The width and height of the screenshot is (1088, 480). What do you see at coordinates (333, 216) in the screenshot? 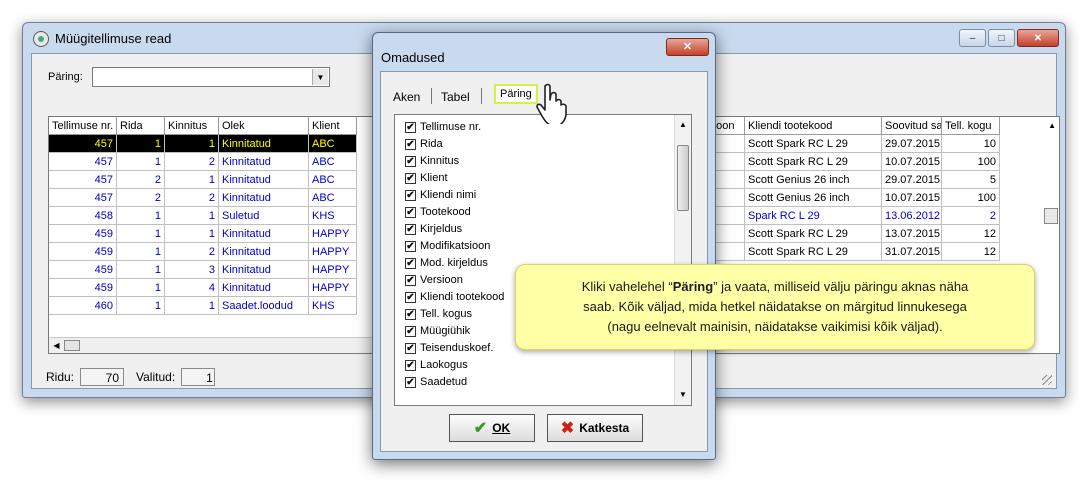
I see `table-cell: KHS` at bounding box center [333, 216].